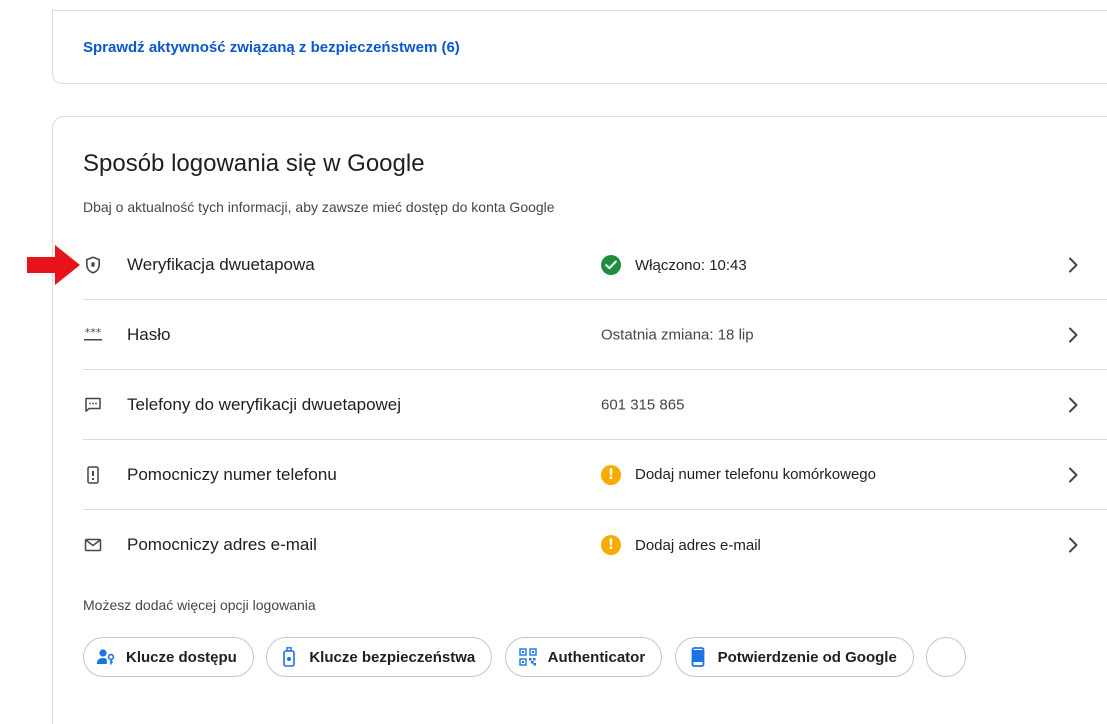 The width and height of the screenshot is (1107, 724). What do you see at coordinates (93, 545) in the screenshot?
I see `mail-icon` at bounding box center [93, 545].